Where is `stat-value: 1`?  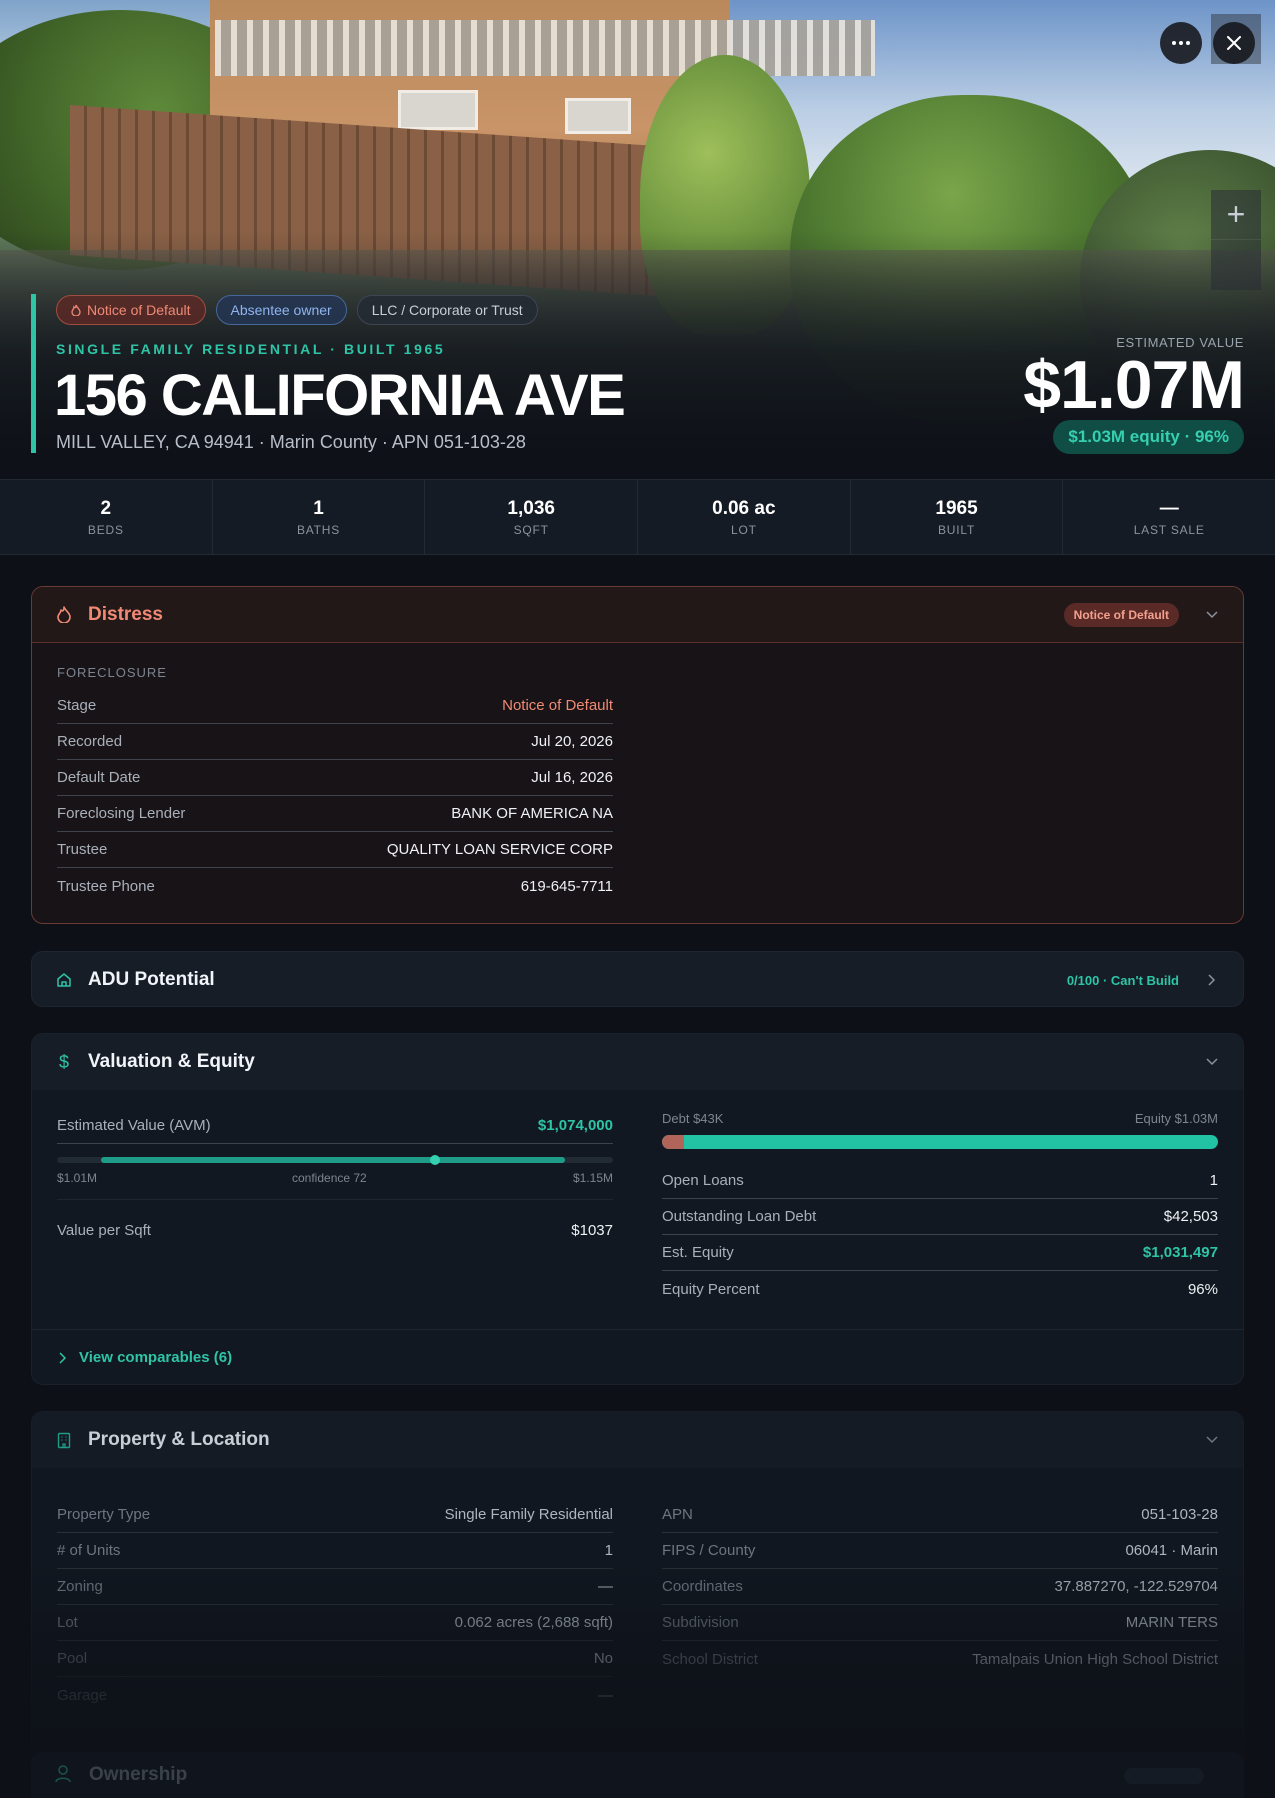 stat-value: 1 is located at coordinates (318, 508).